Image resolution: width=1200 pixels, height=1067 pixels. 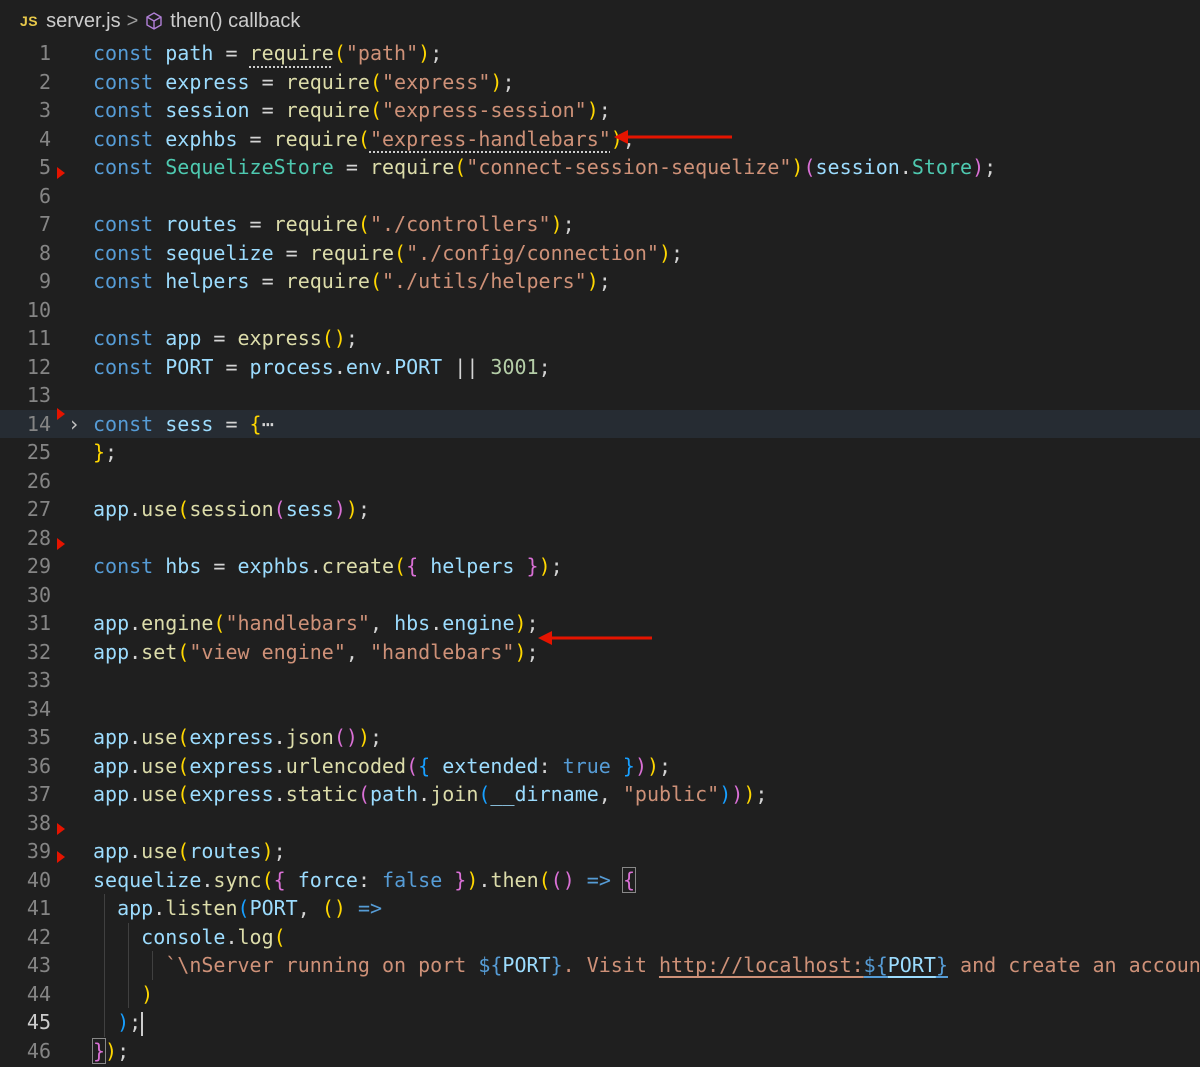 What do you see at coordinates (600, 737) in the screenshot?
I see `code-line: 35 app.use(express.json());` at bounding box center [600, 737].